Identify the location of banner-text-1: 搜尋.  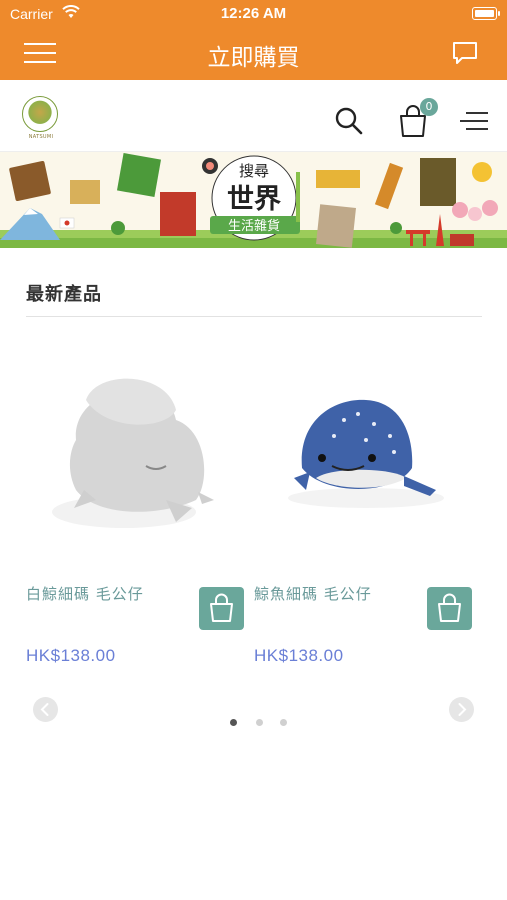
(254, 171).